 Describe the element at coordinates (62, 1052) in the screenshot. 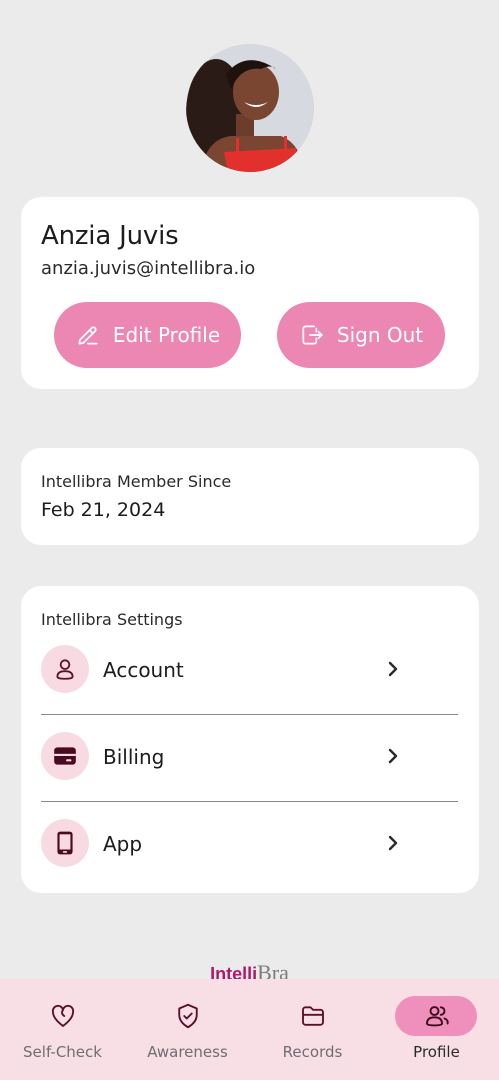

I see `tab-label: Self-Check` at that location.